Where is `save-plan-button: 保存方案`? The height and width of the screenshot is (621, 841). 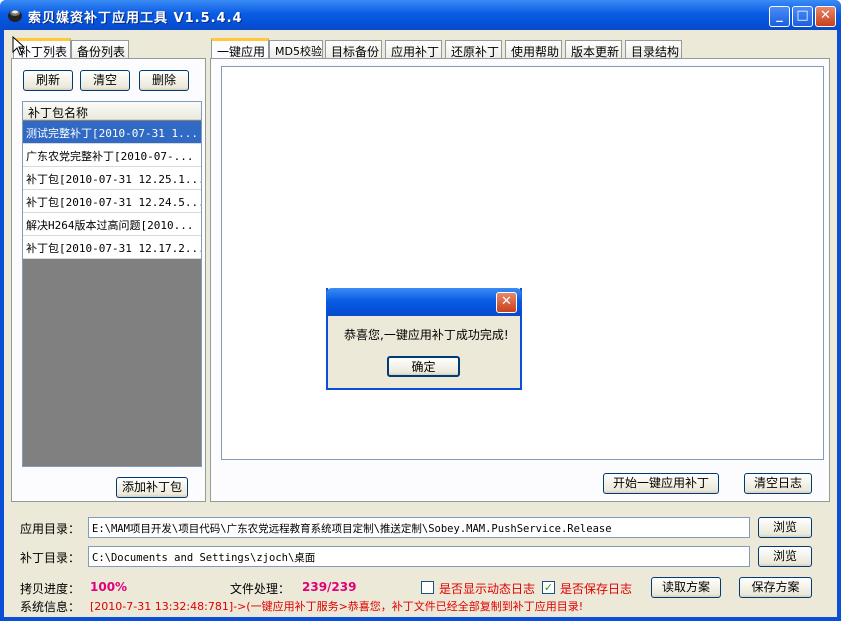
save-plan-button: 保存方案 is located at coordinates (775, 587).